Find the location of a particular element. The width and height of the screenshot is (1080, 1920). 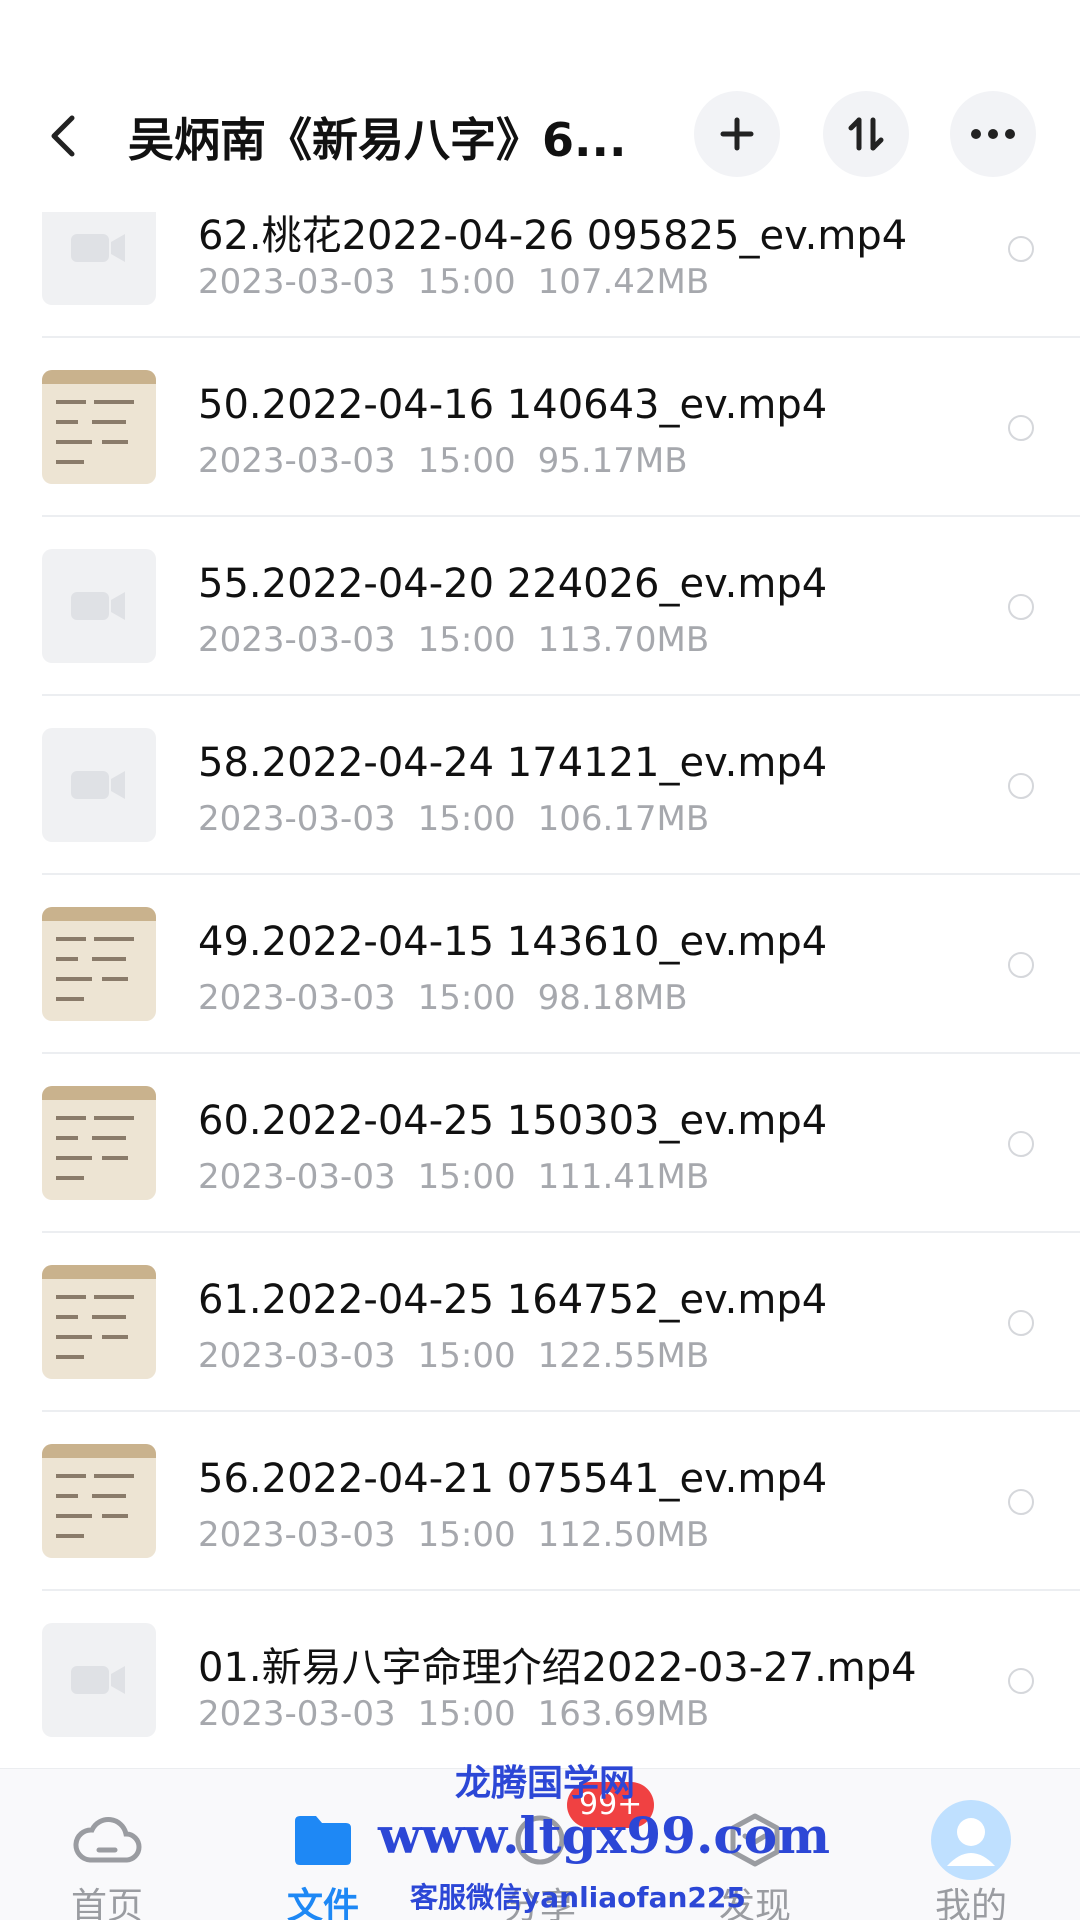

tab-me: 我的 is located at coordinates (971, 1844).